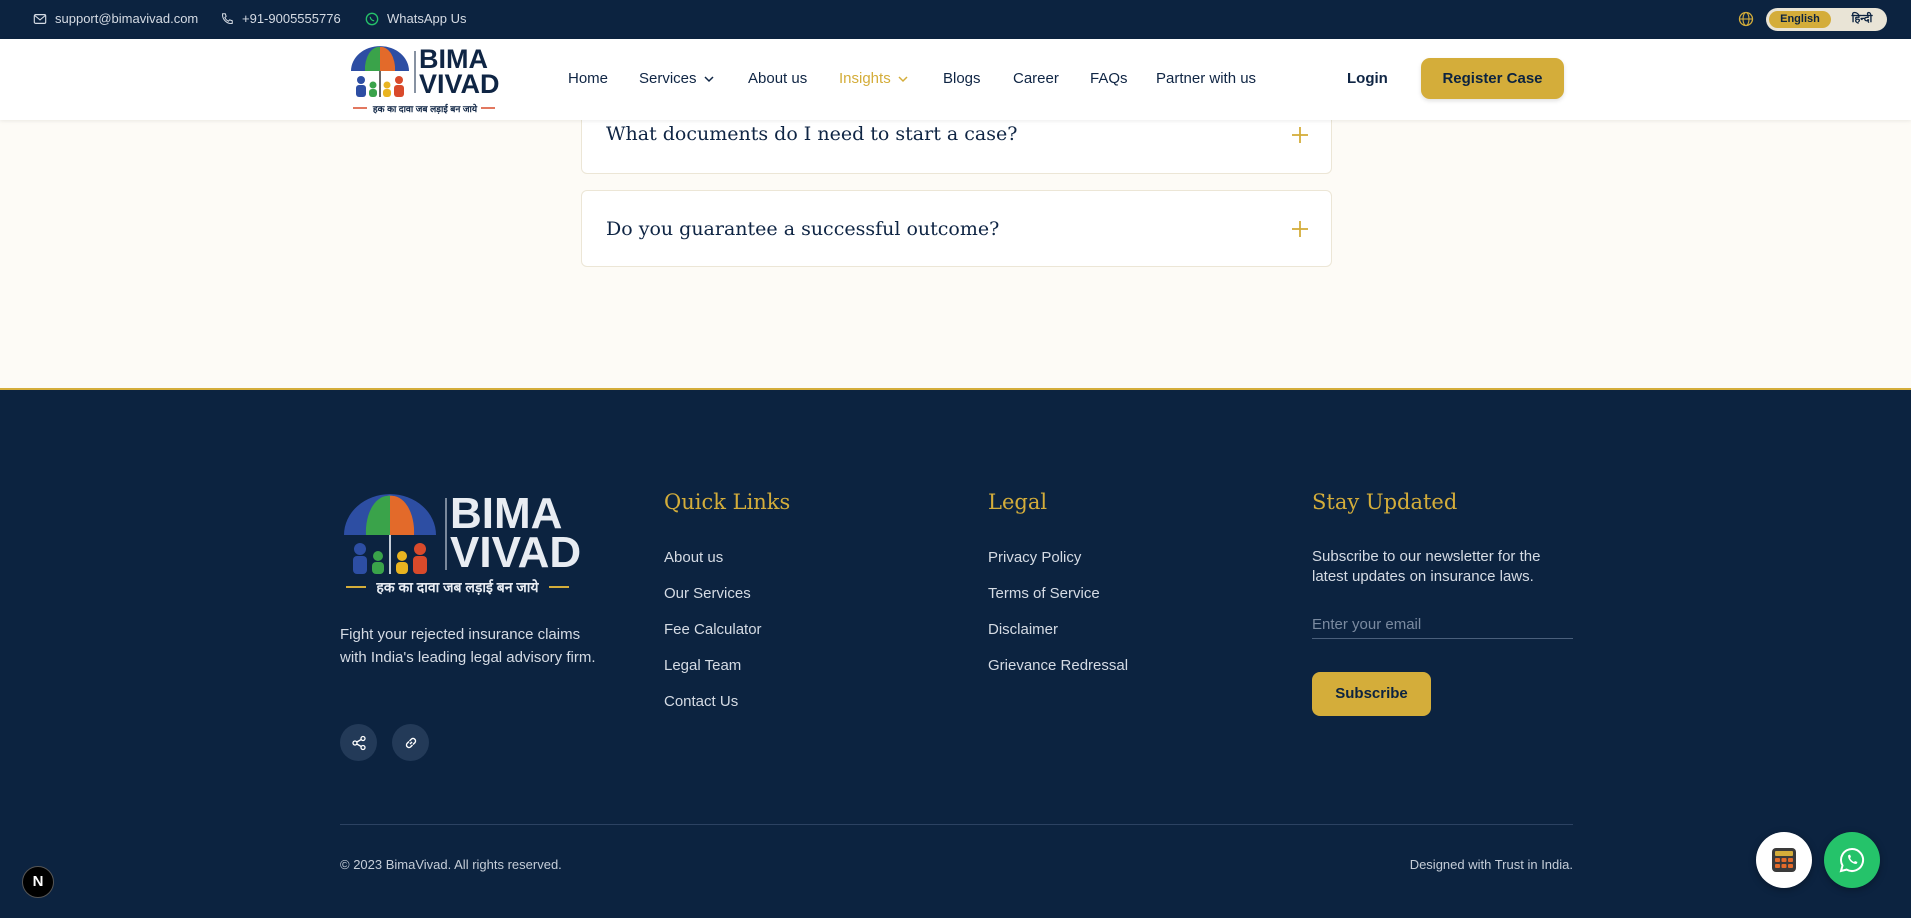 This screenshot has width=1911, height=918. I want to click on email-contact: support@bimavivad.com, so click(115, 18).